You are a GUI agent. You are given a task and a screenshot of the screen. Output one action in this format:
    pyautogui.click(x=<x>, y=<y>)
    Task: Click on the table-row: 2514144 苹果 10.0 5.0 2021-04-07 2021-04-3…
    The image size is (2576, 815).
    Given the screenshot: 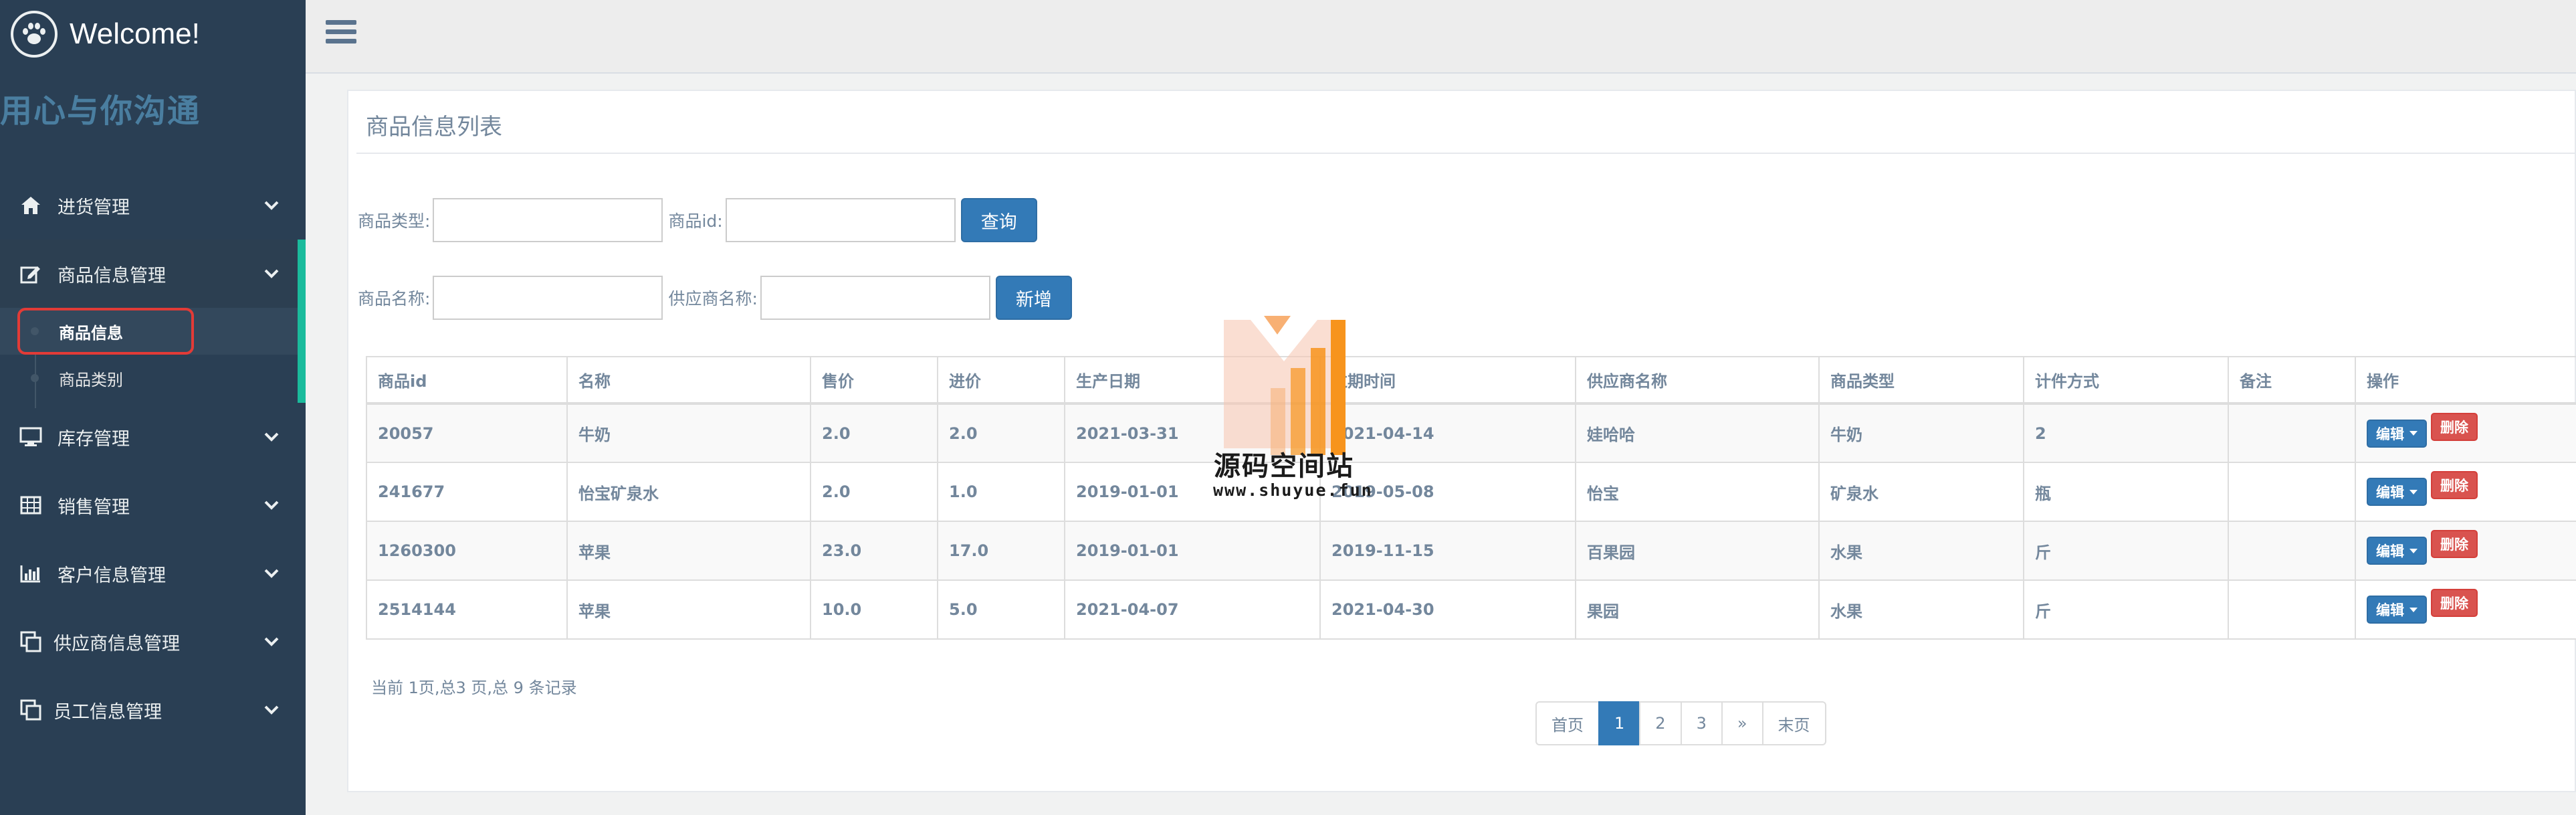 What is the action you would take?
    pyautogui.click(x=1471, y=609)
    